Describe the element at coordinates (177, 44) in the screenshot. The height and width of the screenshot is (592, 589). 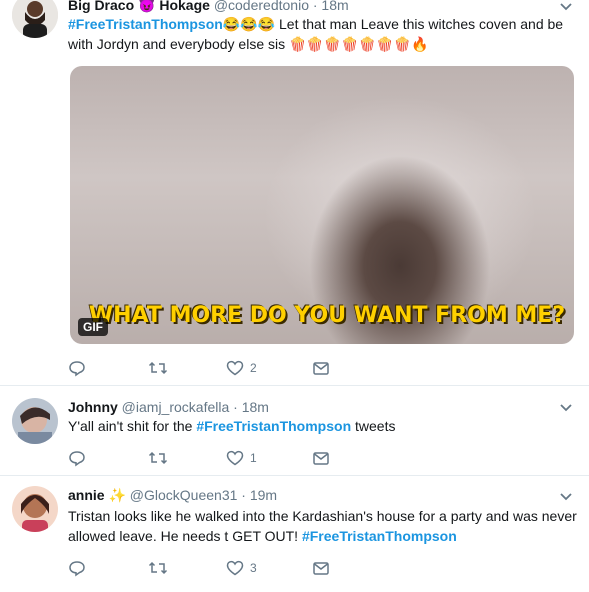
I see `tweet-text-line2: with Jordyn and everybody else sis` at that location.